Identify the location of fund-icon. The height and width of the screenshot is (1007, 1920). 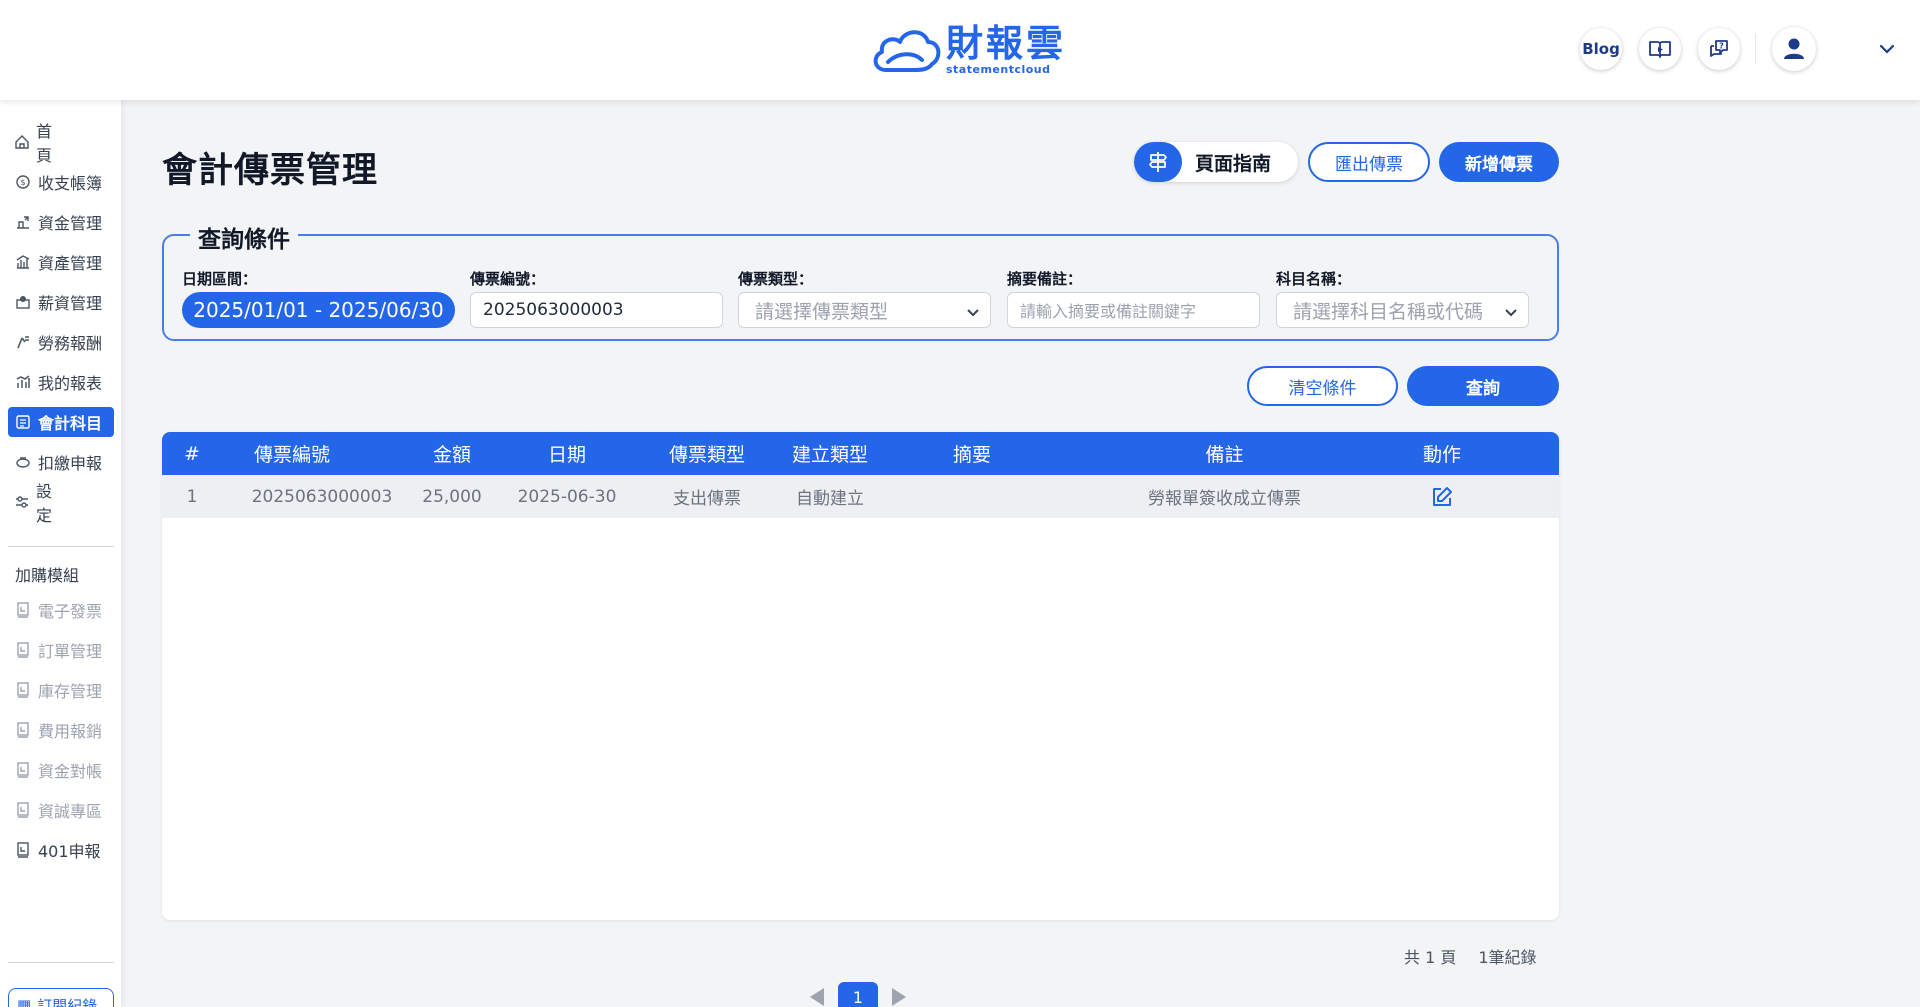
(23, 222).